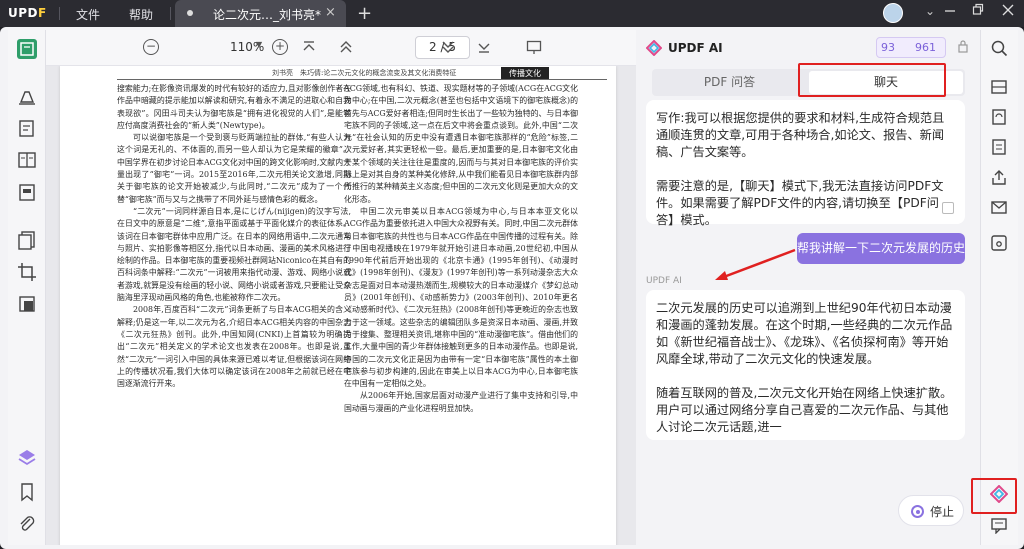  I want to click on highlight-box-chat-tab, so click(872, 80).